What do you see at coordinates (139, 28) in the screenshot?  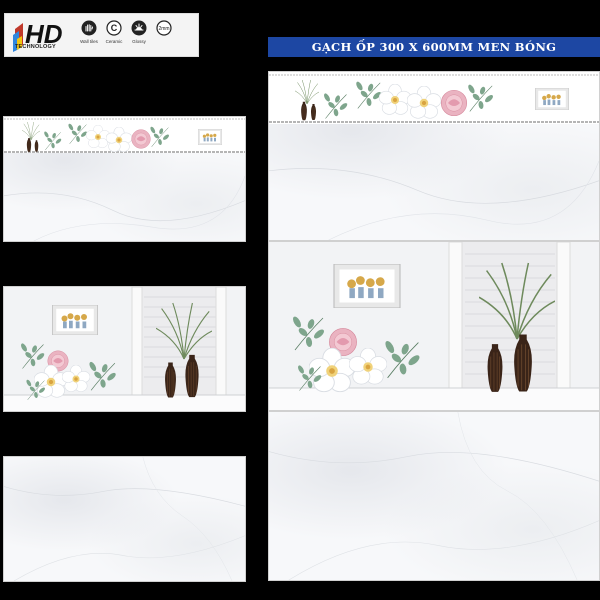 I see `glossy-icon` at bounding box center [139, 28].